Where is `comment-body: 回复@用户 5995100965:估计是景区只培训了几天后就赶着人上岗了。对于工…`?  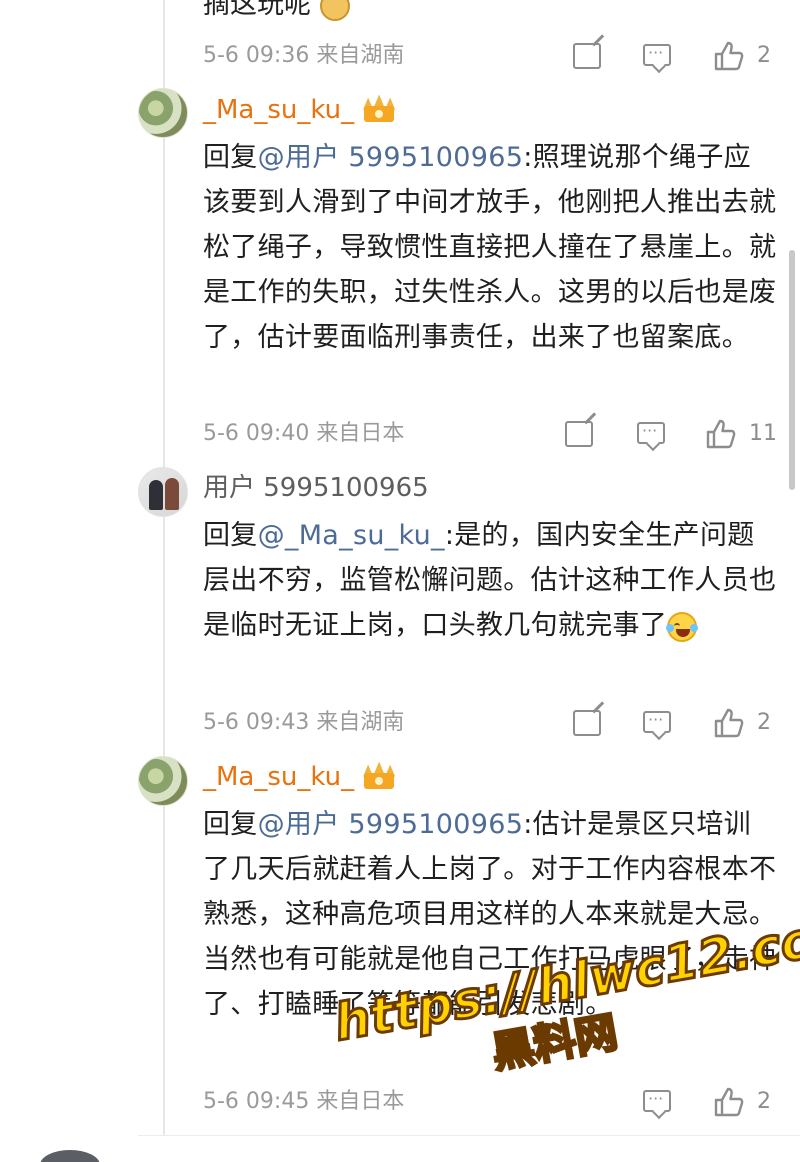 comment-body: 回复@用户 5995100965:估计是景区只培训了几天后就赶着人上岗了。对于工… is located at coordinates (490, 914).